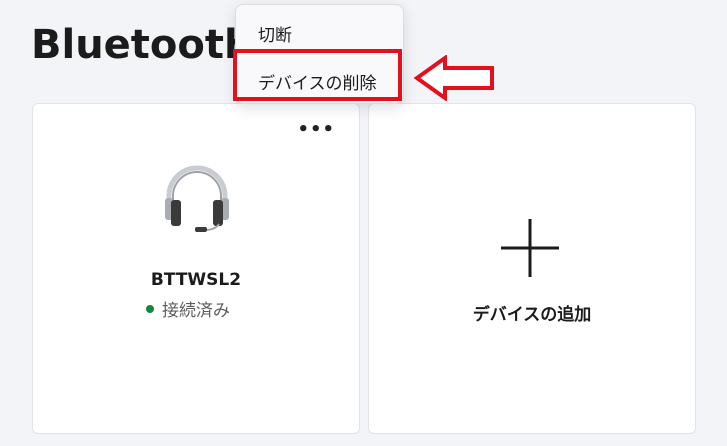  I want to click on connection-status: 接続済み, so click(188, 308).